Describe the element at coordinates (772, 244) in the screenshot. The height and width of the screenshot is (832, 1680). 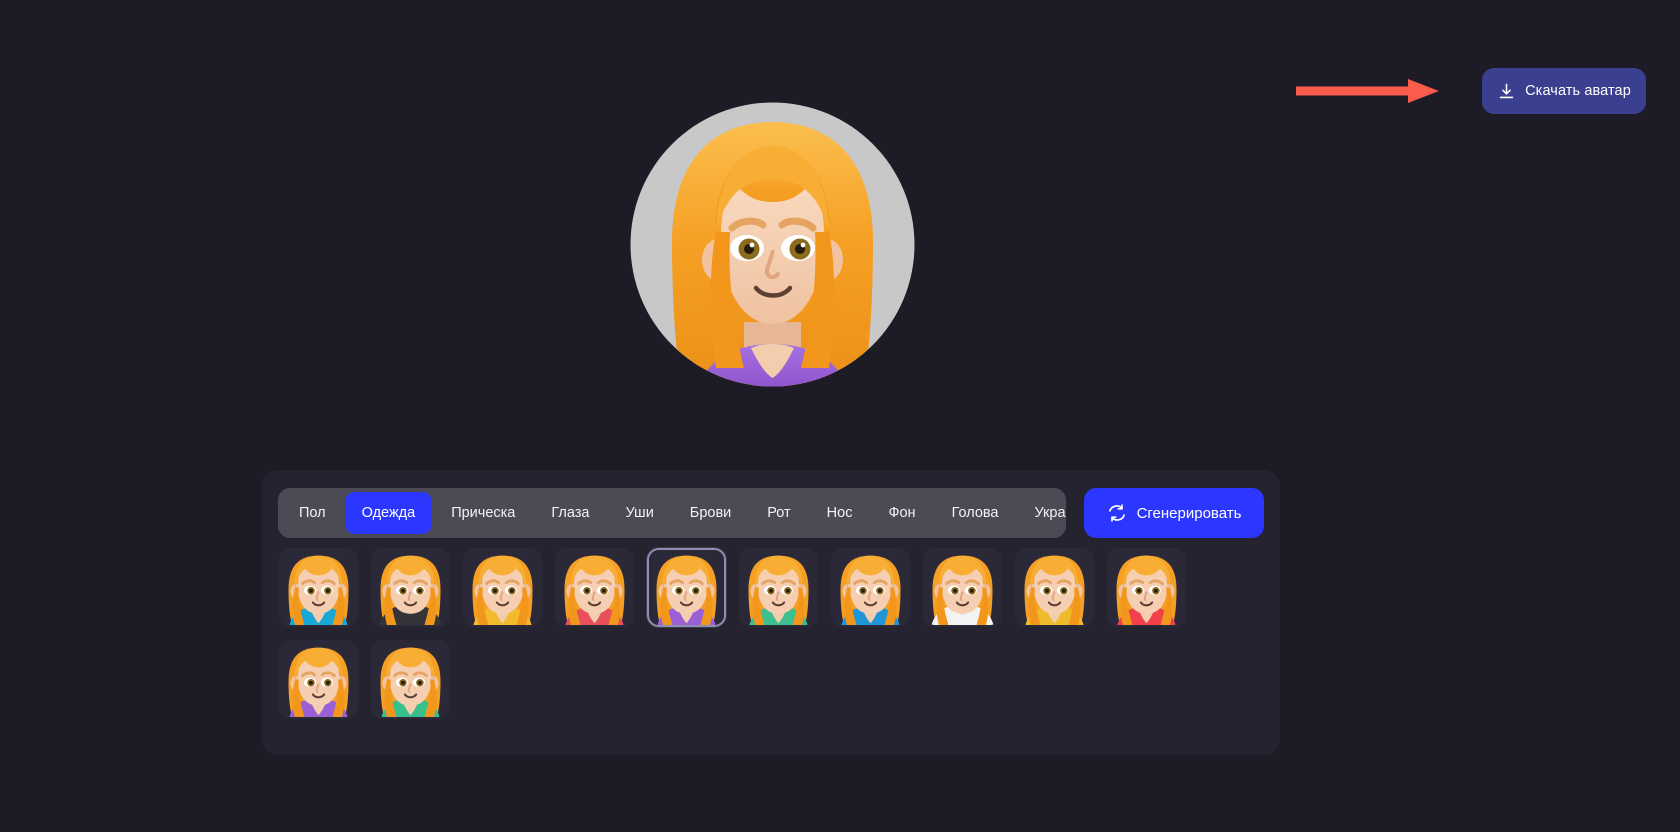
I see `avatar-preview` at that location.